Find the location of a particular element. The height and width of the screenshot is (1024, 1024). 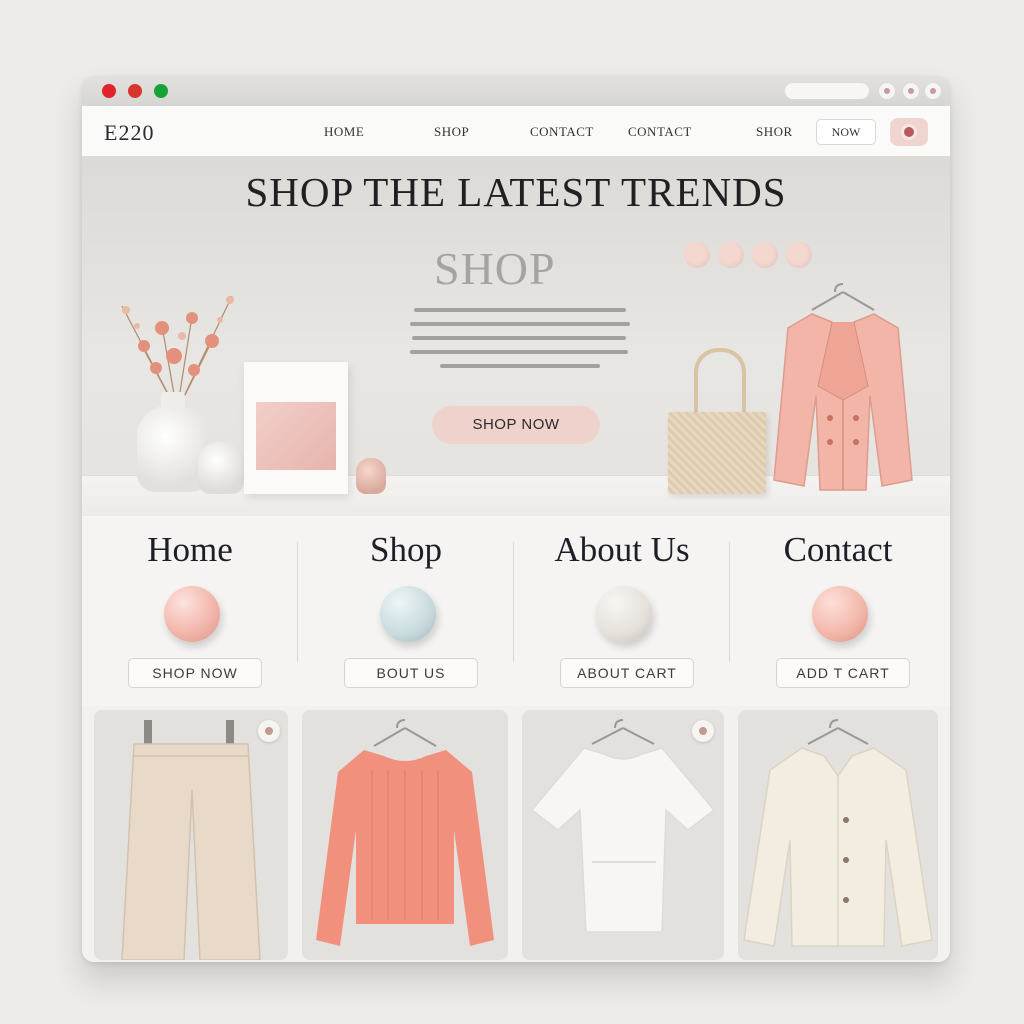

site-navbar: E220 HOME SHOP CONTACT CONTACT SHOR NOW is located at coordinates (516, 131).